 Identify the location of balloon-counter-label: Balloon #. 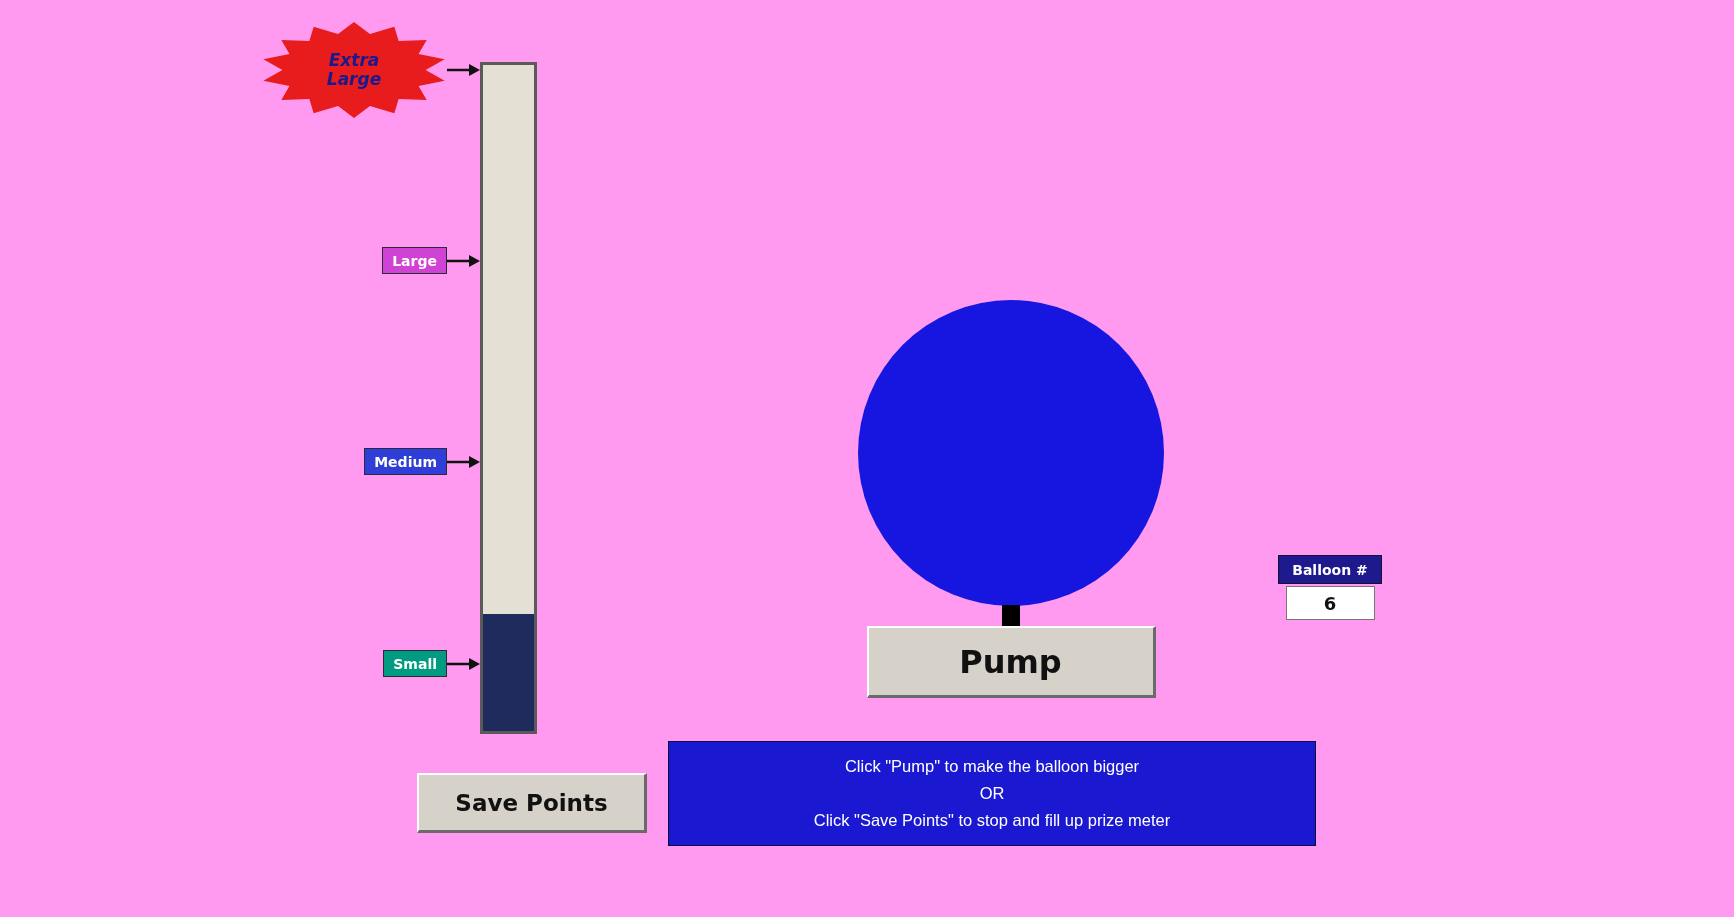
(1330, 569).